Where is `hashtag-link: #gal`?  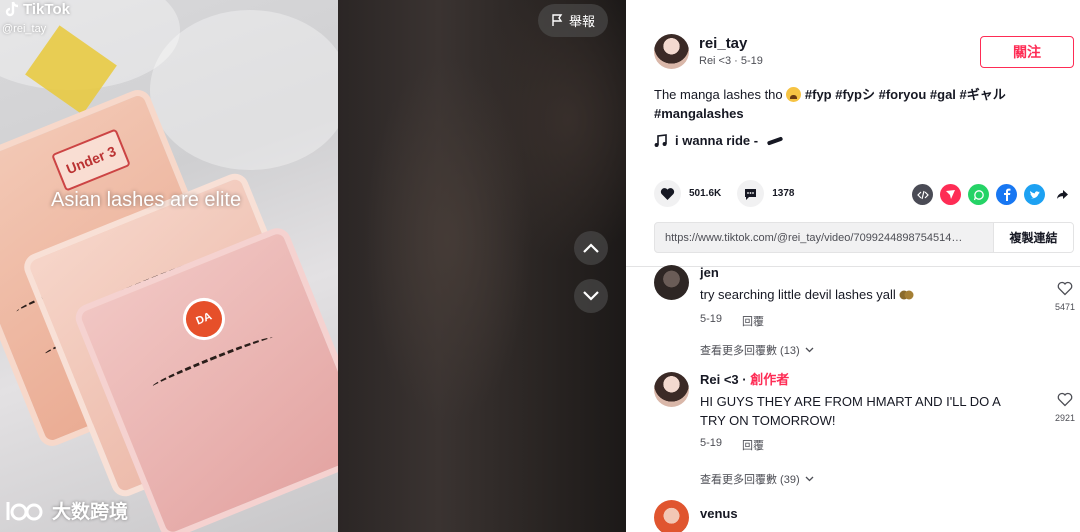 hashtag-link: #gal is located at coordinates (943, 94).